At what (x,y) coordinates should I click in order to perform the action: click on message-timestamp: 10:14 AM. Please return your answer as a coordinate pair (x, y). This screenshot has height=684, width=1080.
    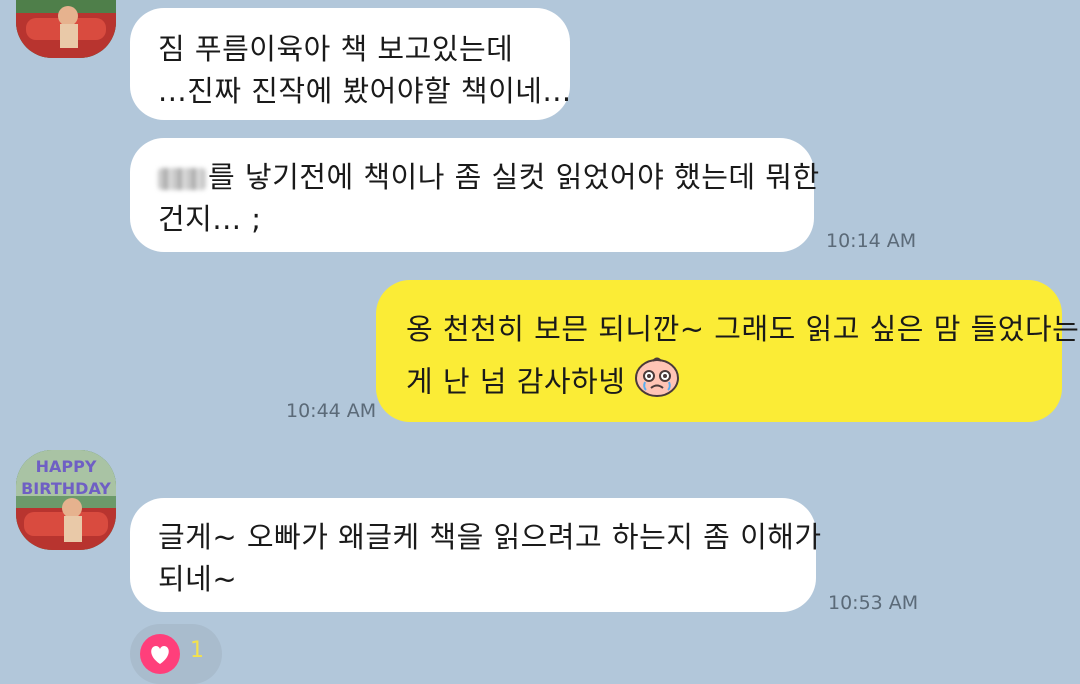
    Looking at the image, I should click on (871, 241).